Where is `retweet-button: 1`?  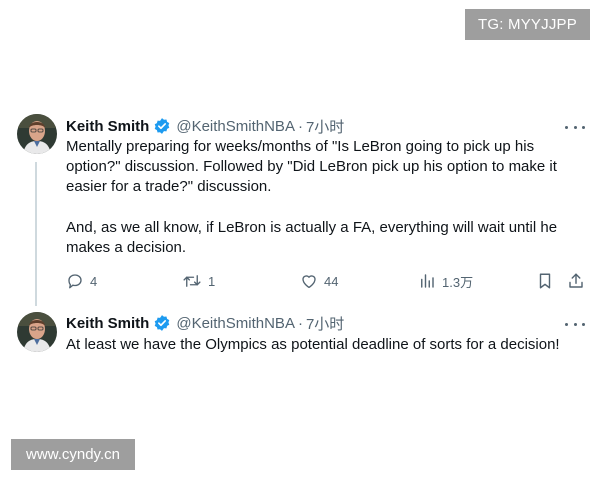
retweet-button: 1 is located at coordinates (198, 281).